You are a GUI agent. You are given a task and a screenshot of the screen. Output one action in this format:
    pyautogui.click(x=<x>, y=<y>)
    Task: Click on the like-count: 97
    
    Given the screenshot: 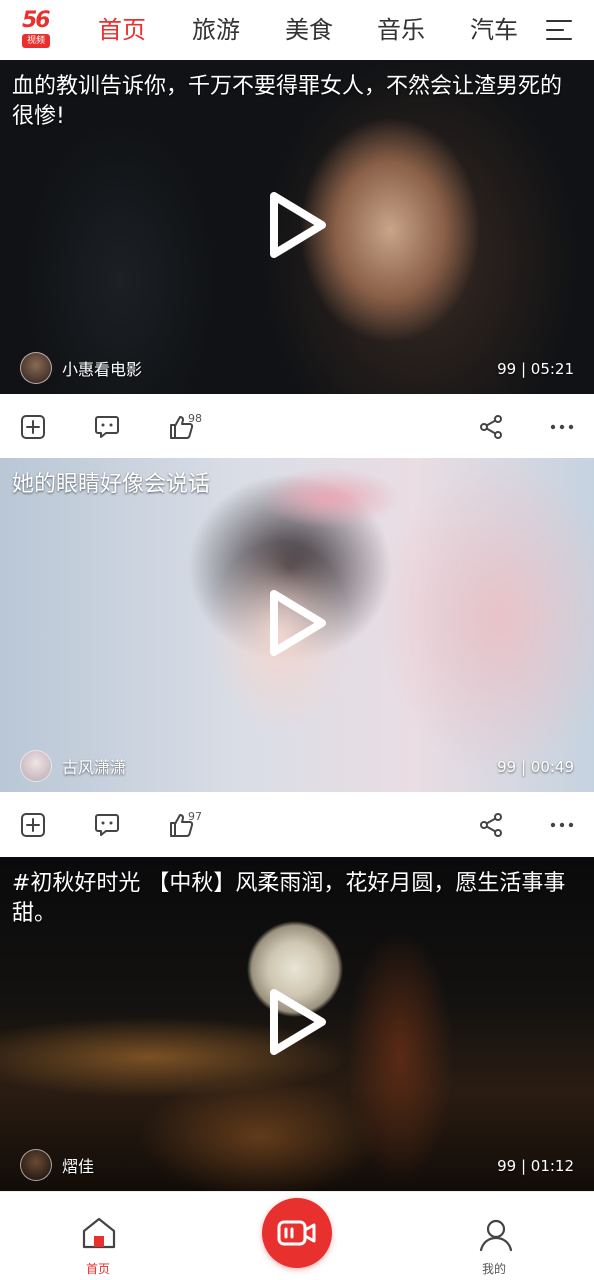 What is the action you would take?
    pyautogui.click(x=195, y=816)
    